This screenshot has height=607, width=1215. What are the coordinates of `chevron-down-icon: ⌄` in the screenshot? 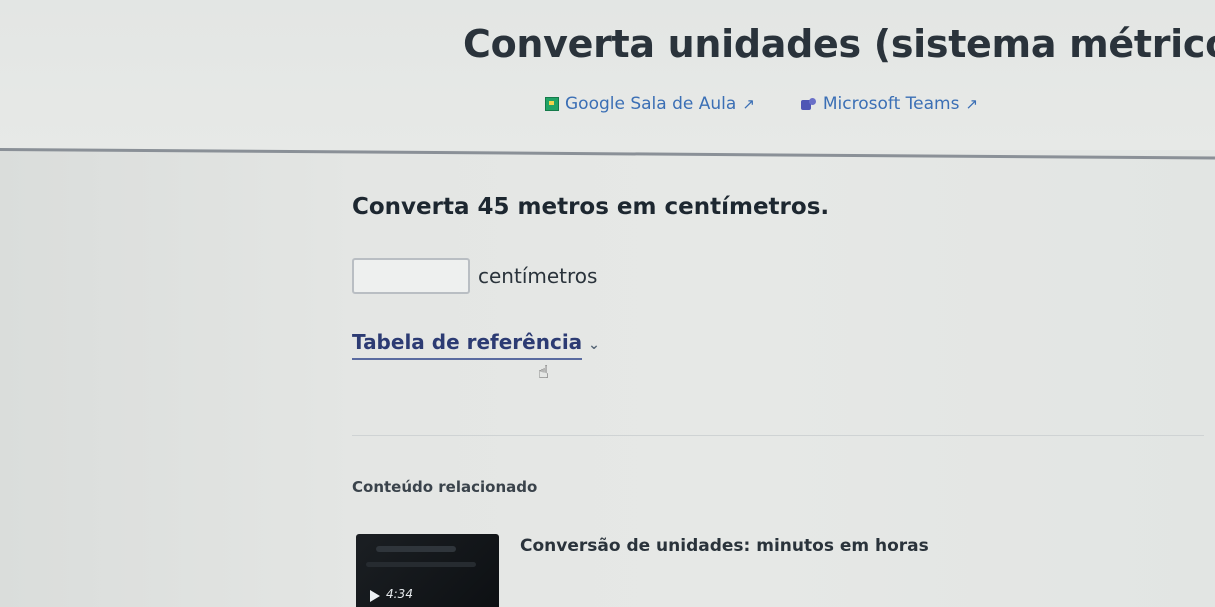 It's located at (594, 345).